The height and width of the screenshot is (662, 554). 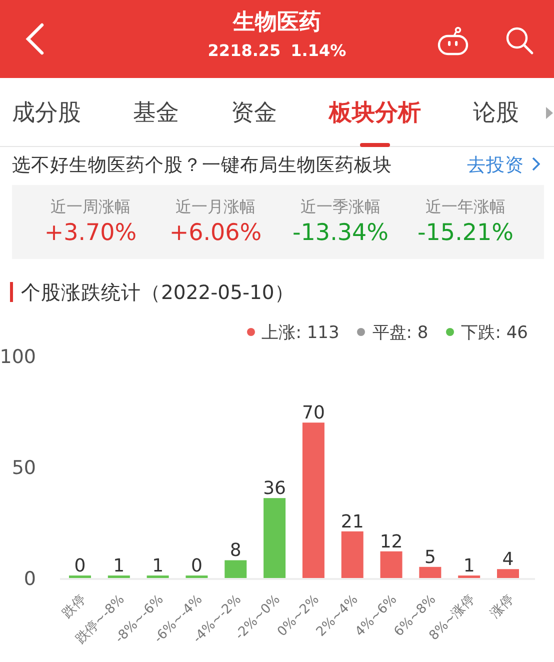 What do you see at coordinates (24, 468) in the screenshot?
I see `y-tick-label: 50` at bounding box center [24, 468].